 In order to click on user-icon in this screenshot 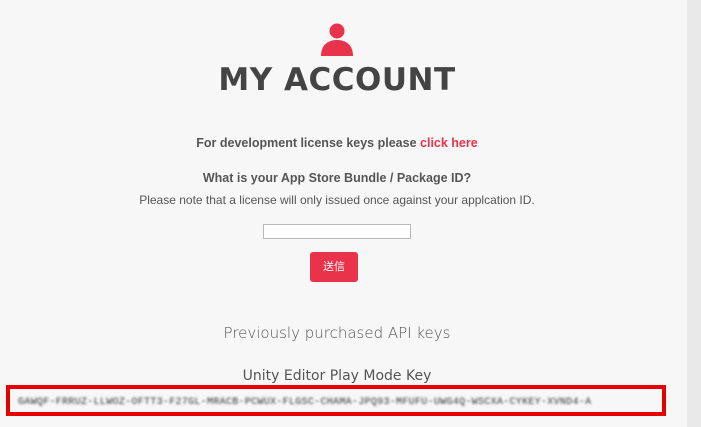, I will do `click(337, 39)`.